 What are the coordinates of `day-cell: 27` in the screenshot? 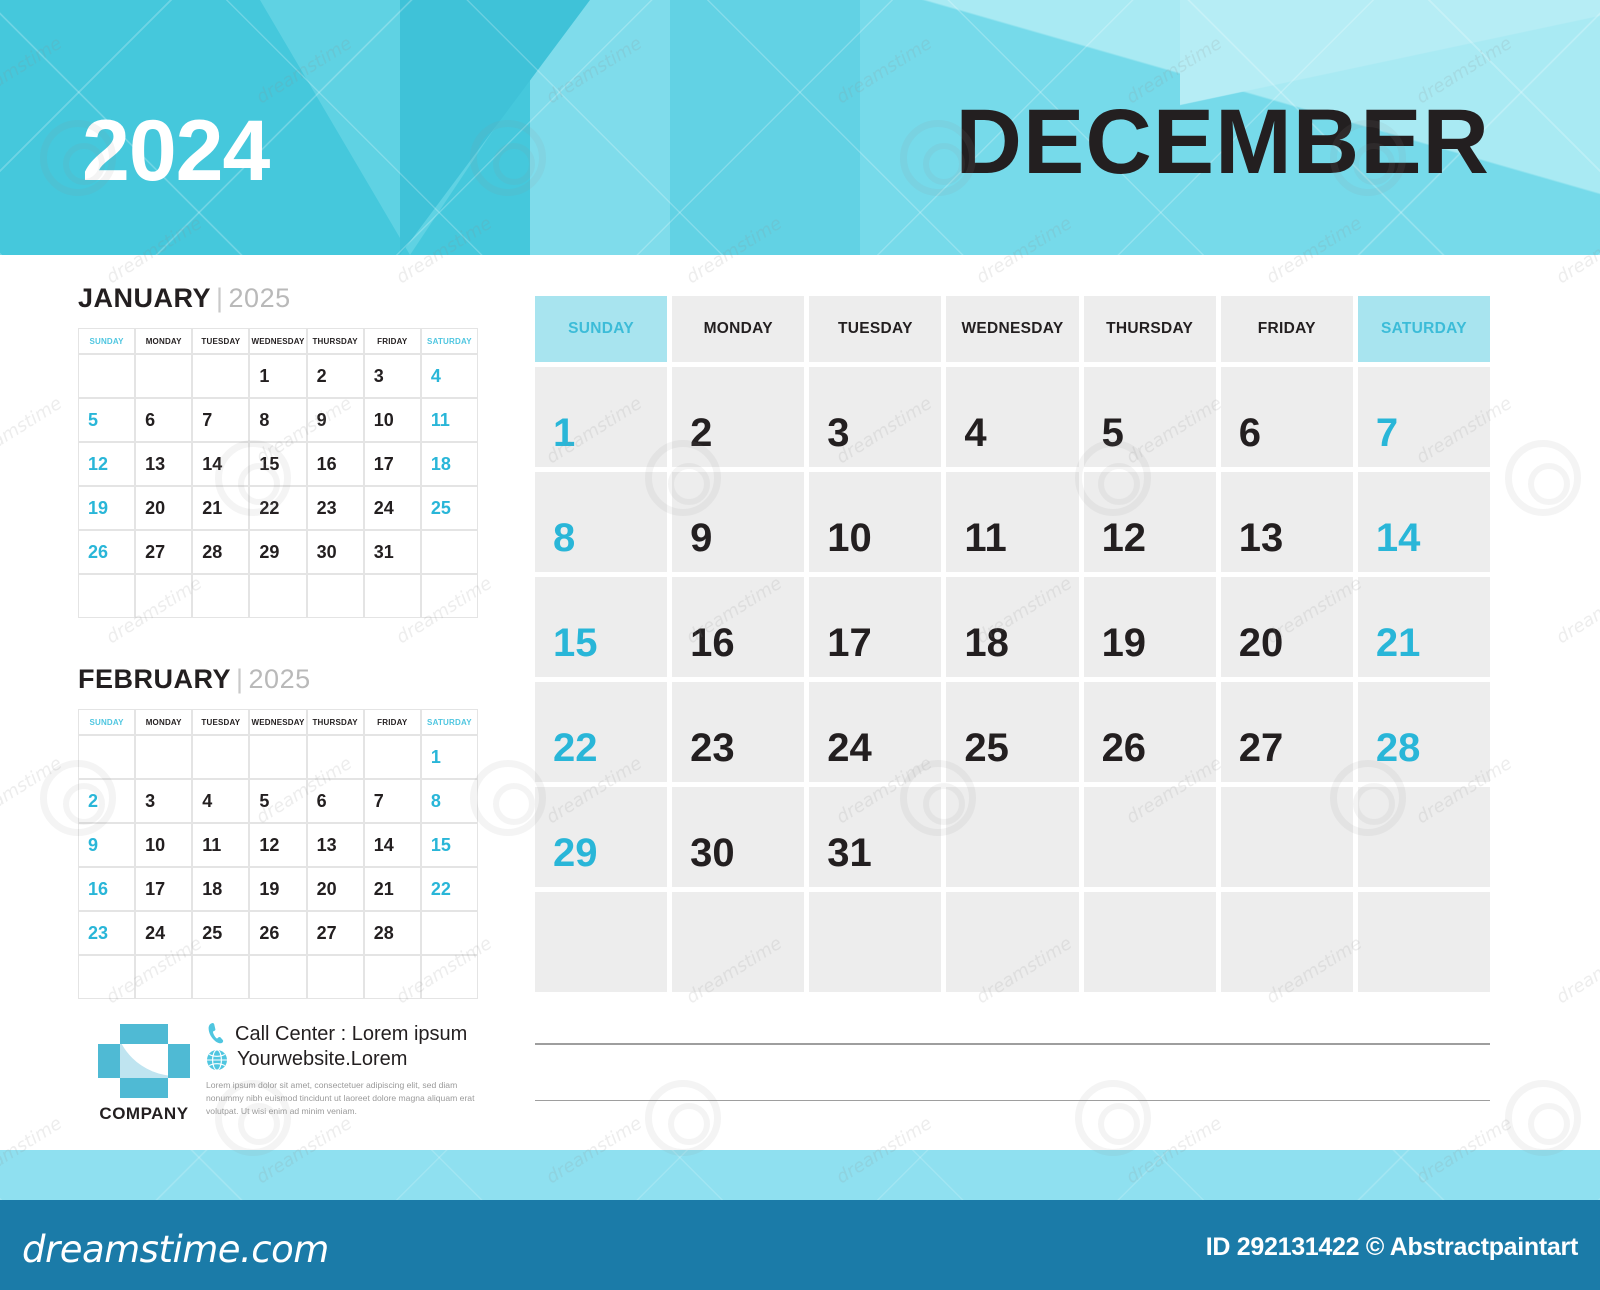 It's located at (1286, 732).